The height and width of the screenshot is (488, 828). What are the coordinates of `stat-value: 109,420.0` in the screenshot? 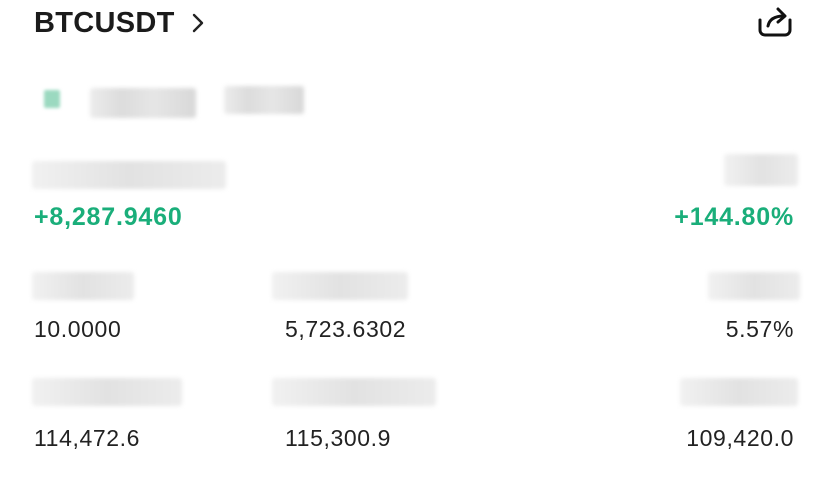 It's located at (740, 438).